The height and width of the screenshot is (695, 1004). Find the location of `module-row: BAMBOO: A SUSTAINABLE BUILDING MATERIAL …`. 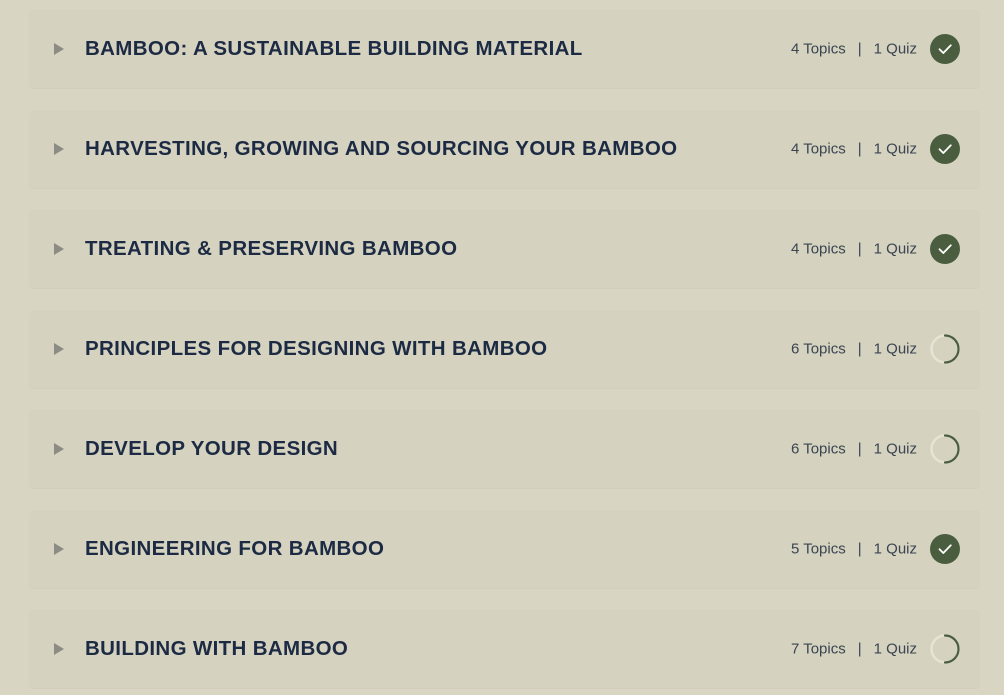

module-row: BAMBOO: A SUSTAINABLE BUILDING MATERIAL … is located at coordinates (504, 49).